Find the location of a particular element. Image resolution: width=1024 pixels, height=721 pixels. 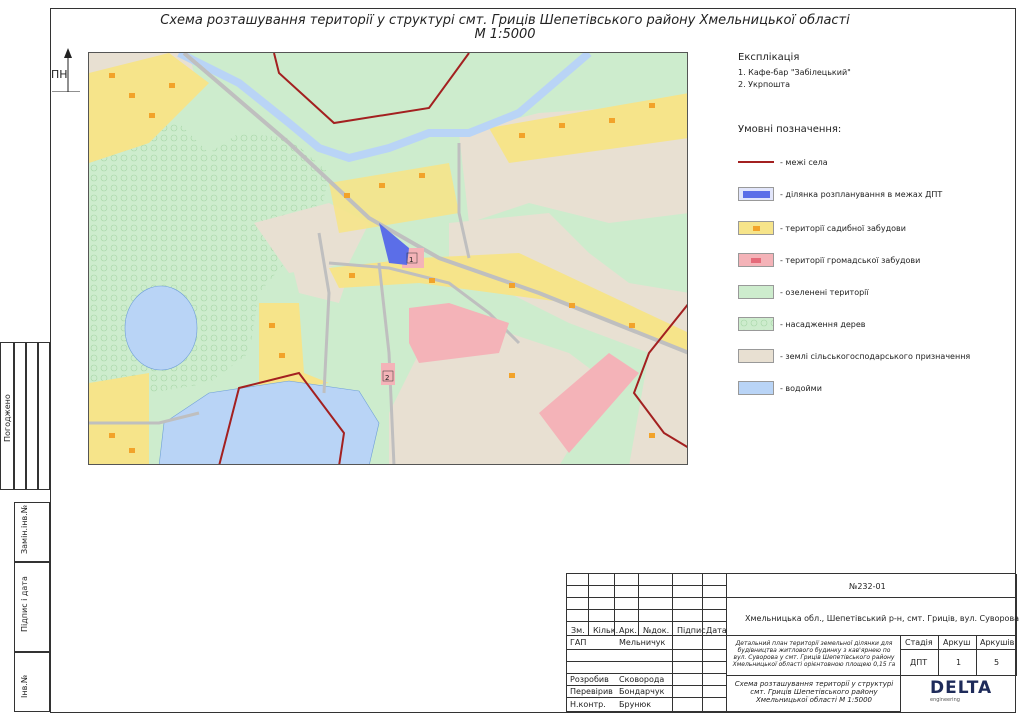

legend-item-water: - водойми is located at coordinates (780, 388).